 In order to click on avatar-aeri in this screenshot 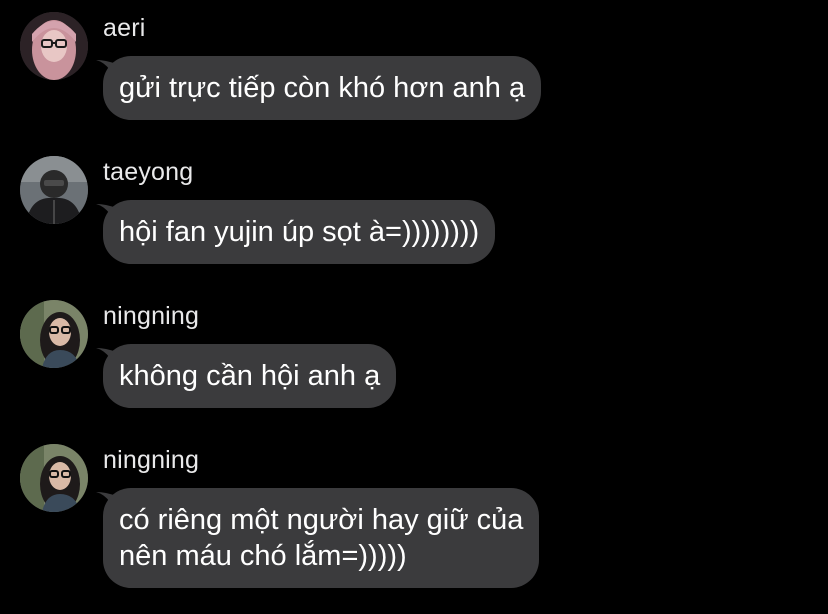, I will do `click(54, 46)`.